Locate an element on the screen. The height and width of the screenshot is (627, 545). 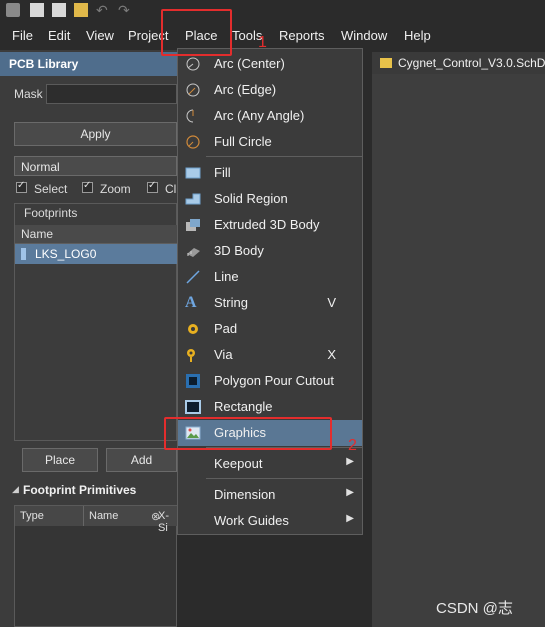
footprint-name: LKS_LOG0 is located at coordinates (66, 254).